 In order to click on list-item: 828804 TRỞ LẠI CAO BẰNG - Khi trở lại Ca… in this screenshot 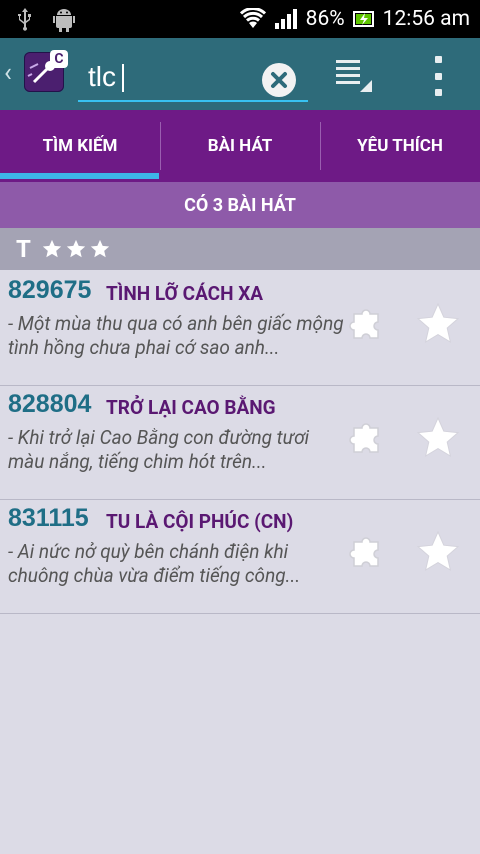, I will do `click(240, 443)`.